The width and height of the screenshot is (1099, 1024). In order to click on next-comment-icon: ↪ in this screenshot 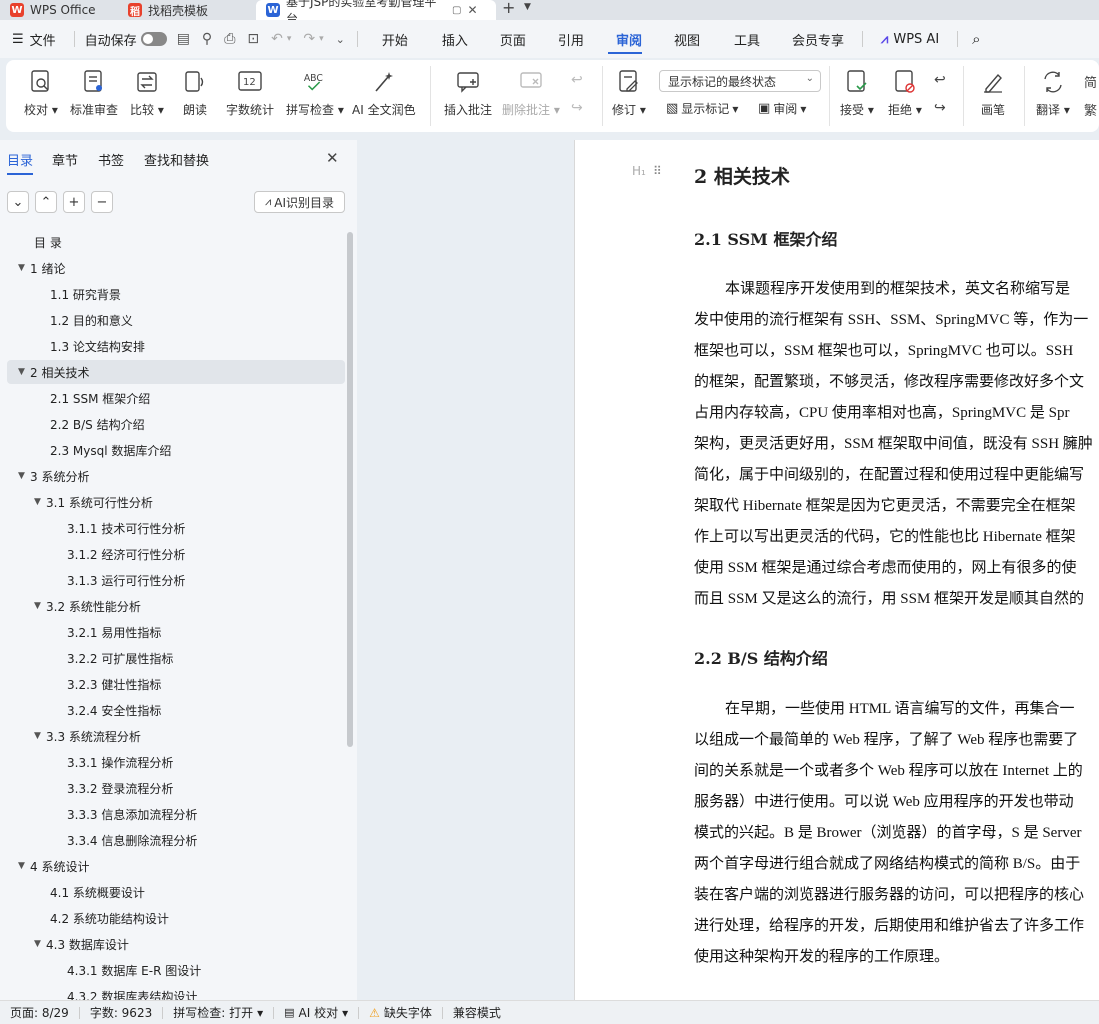, I will do `click(577, 108)`.